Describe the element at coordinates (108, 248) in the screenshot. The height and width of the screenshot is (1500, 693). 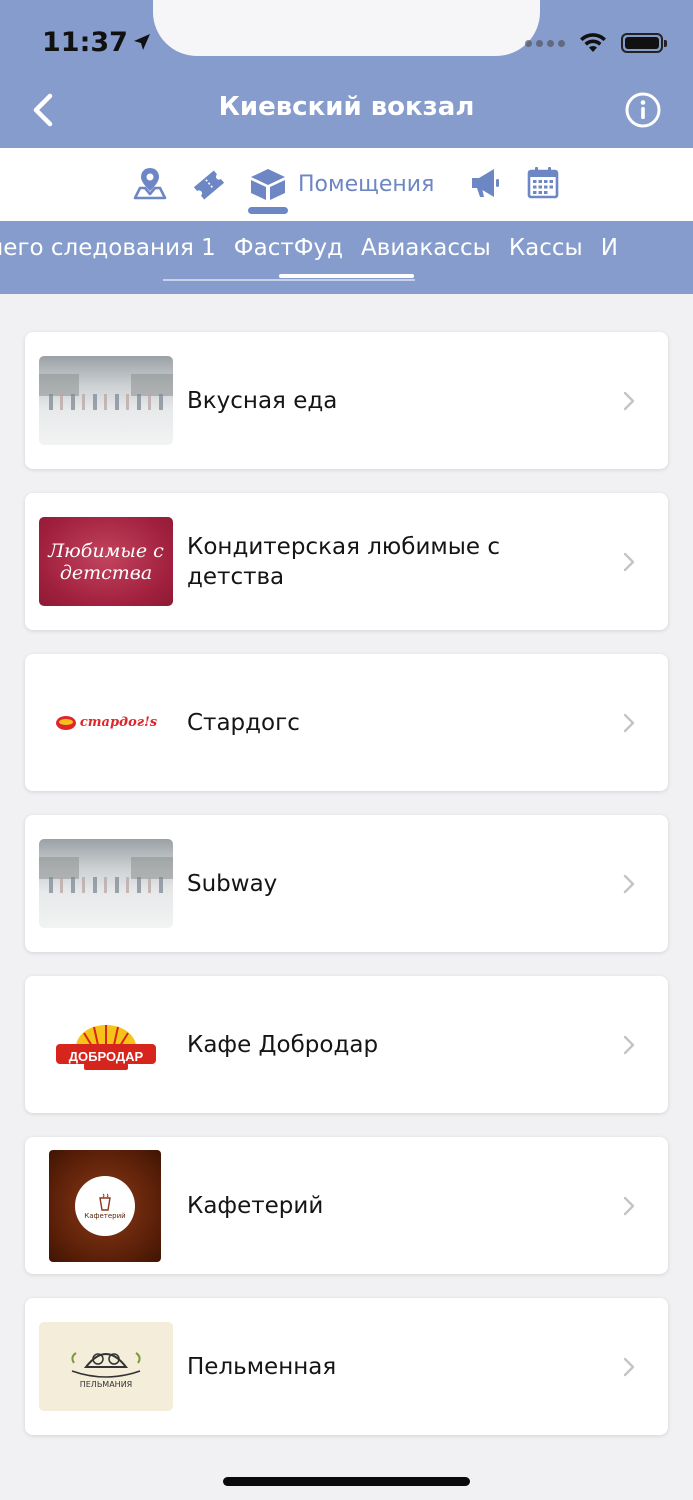
I see `category-tab: льнего следования 1` at that location.